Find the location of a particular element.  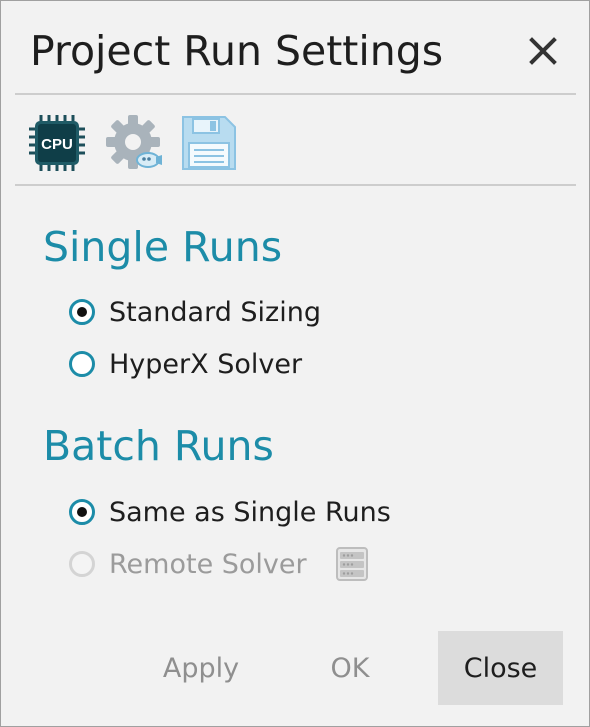

radio-same-as-single-runs: Same as Single Runs is located at coordinates (229, 512).